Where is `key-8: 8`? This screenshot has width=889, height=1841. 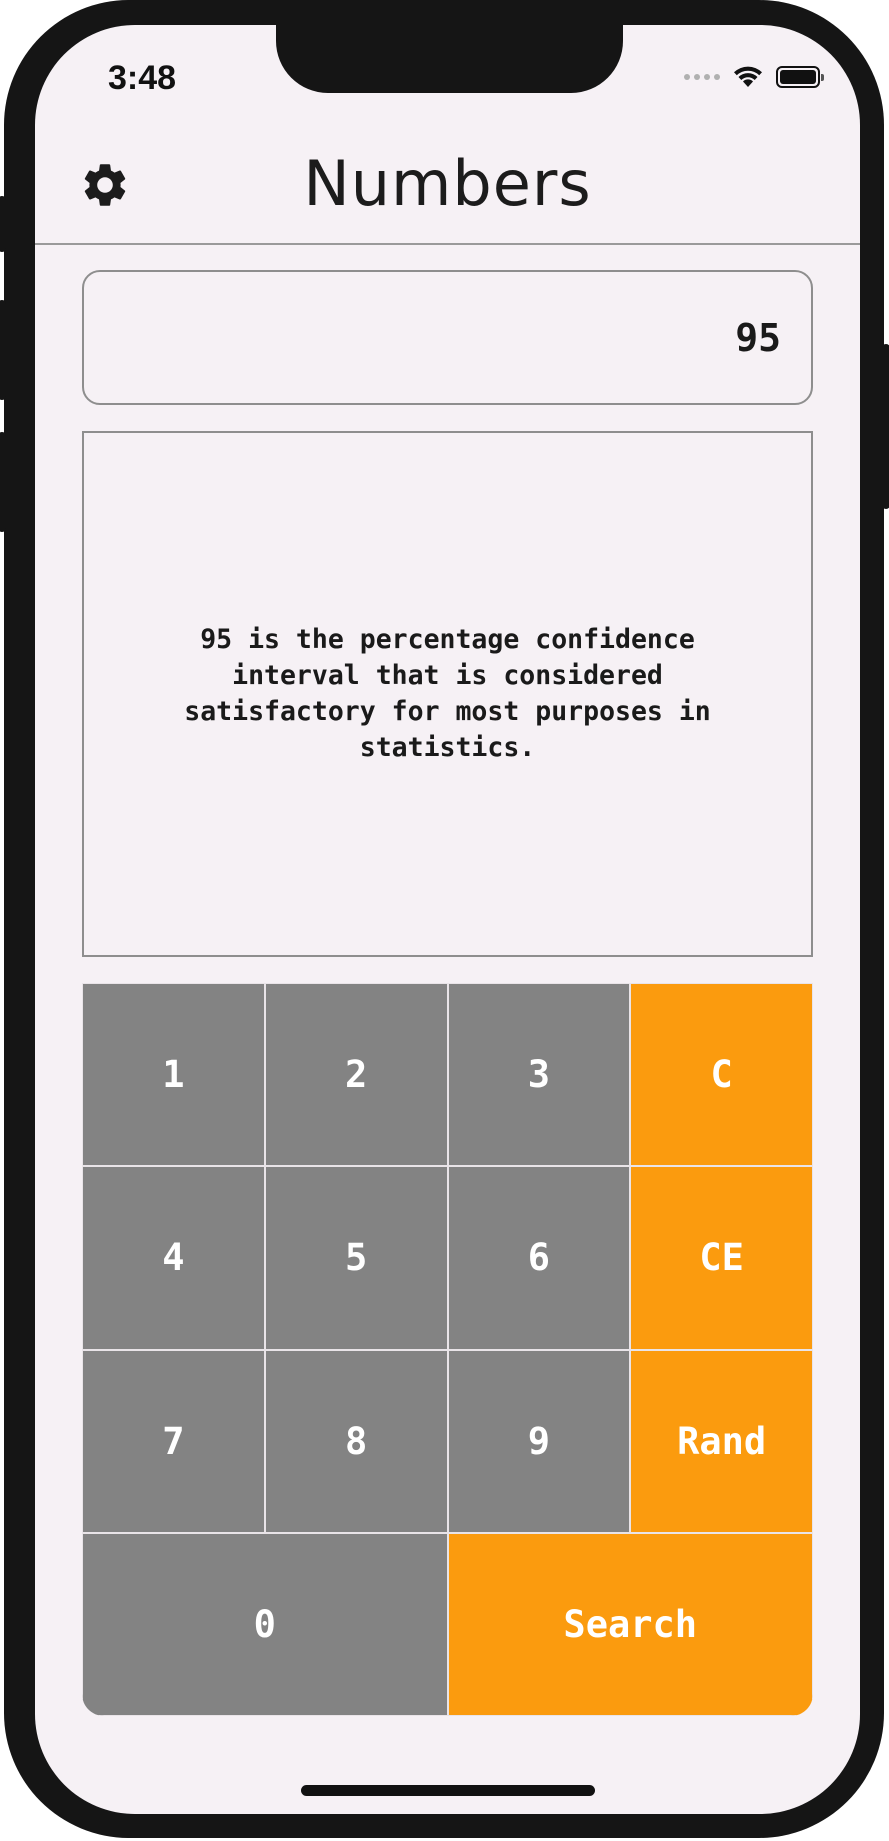 key-8: 8 is located at coordinates (356, 1441).